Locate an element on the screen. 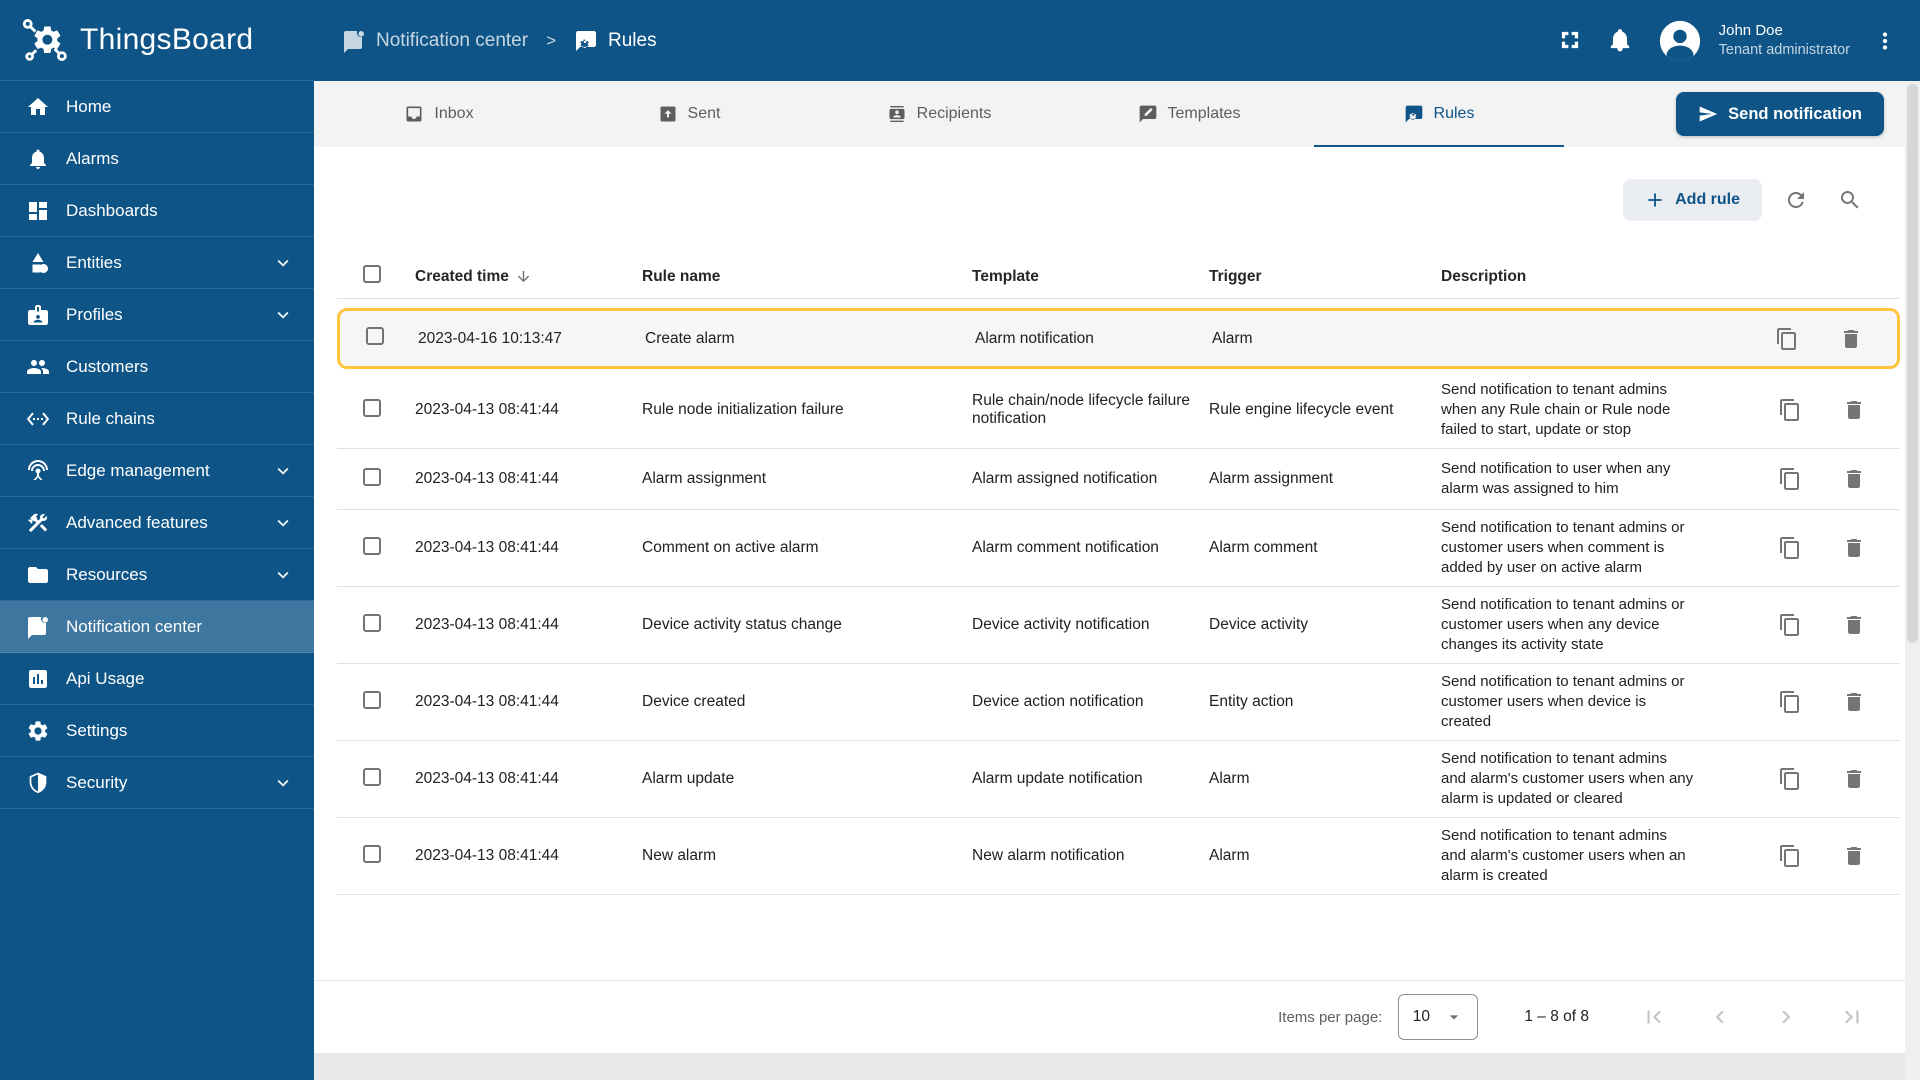  sidebar-item-label: Rule chains is located at coordinates (110, 418).